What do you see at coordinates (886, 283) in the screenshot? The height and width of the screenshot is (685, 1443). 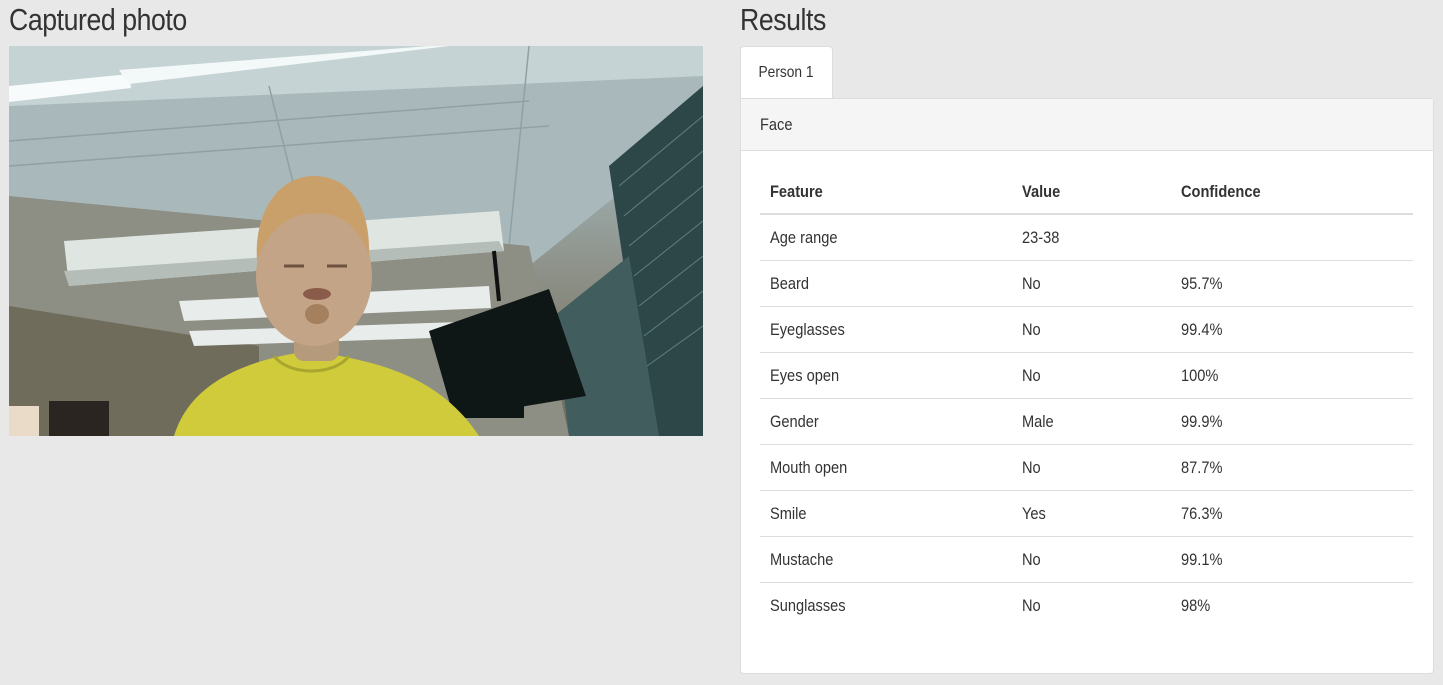 I see `cell-feature: Beard` at bounding box center [886, 283].